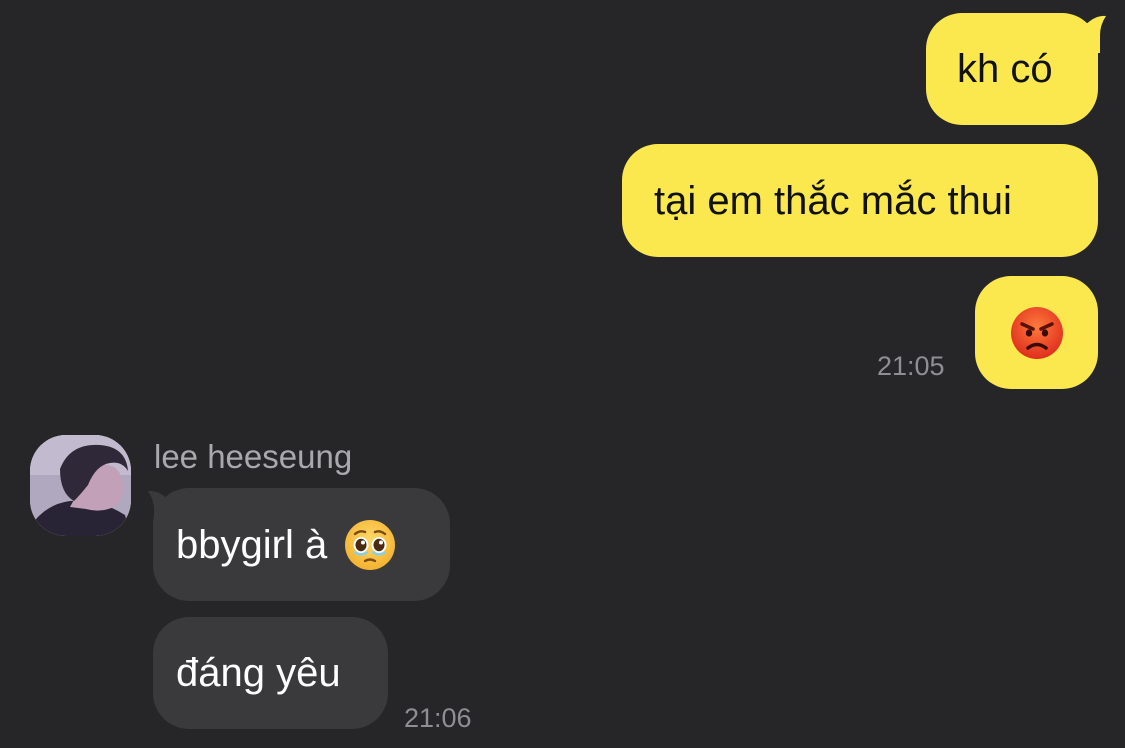 Image resolution: width=1125 pixels, height=748 pixels. I want to click on message-text: bbygirl à, so click(252, 544).